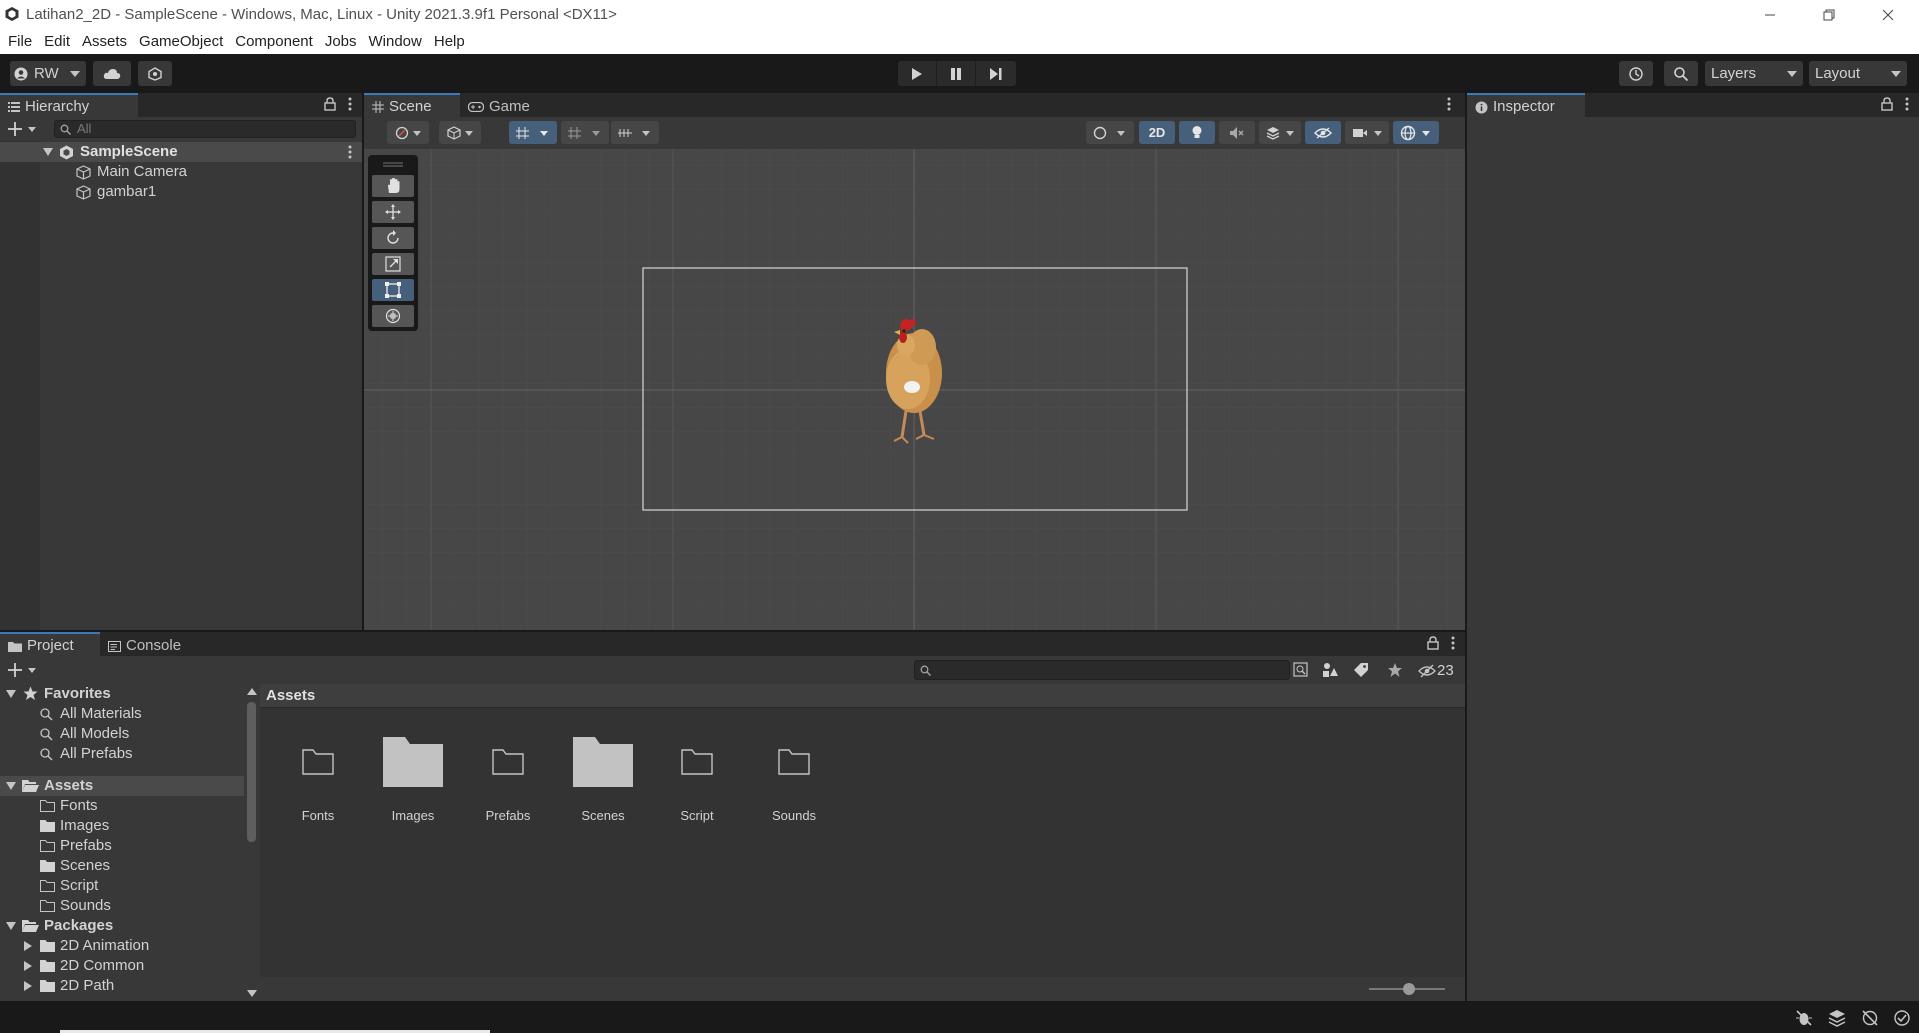  I want to click on search-button, so click(1681, 73).